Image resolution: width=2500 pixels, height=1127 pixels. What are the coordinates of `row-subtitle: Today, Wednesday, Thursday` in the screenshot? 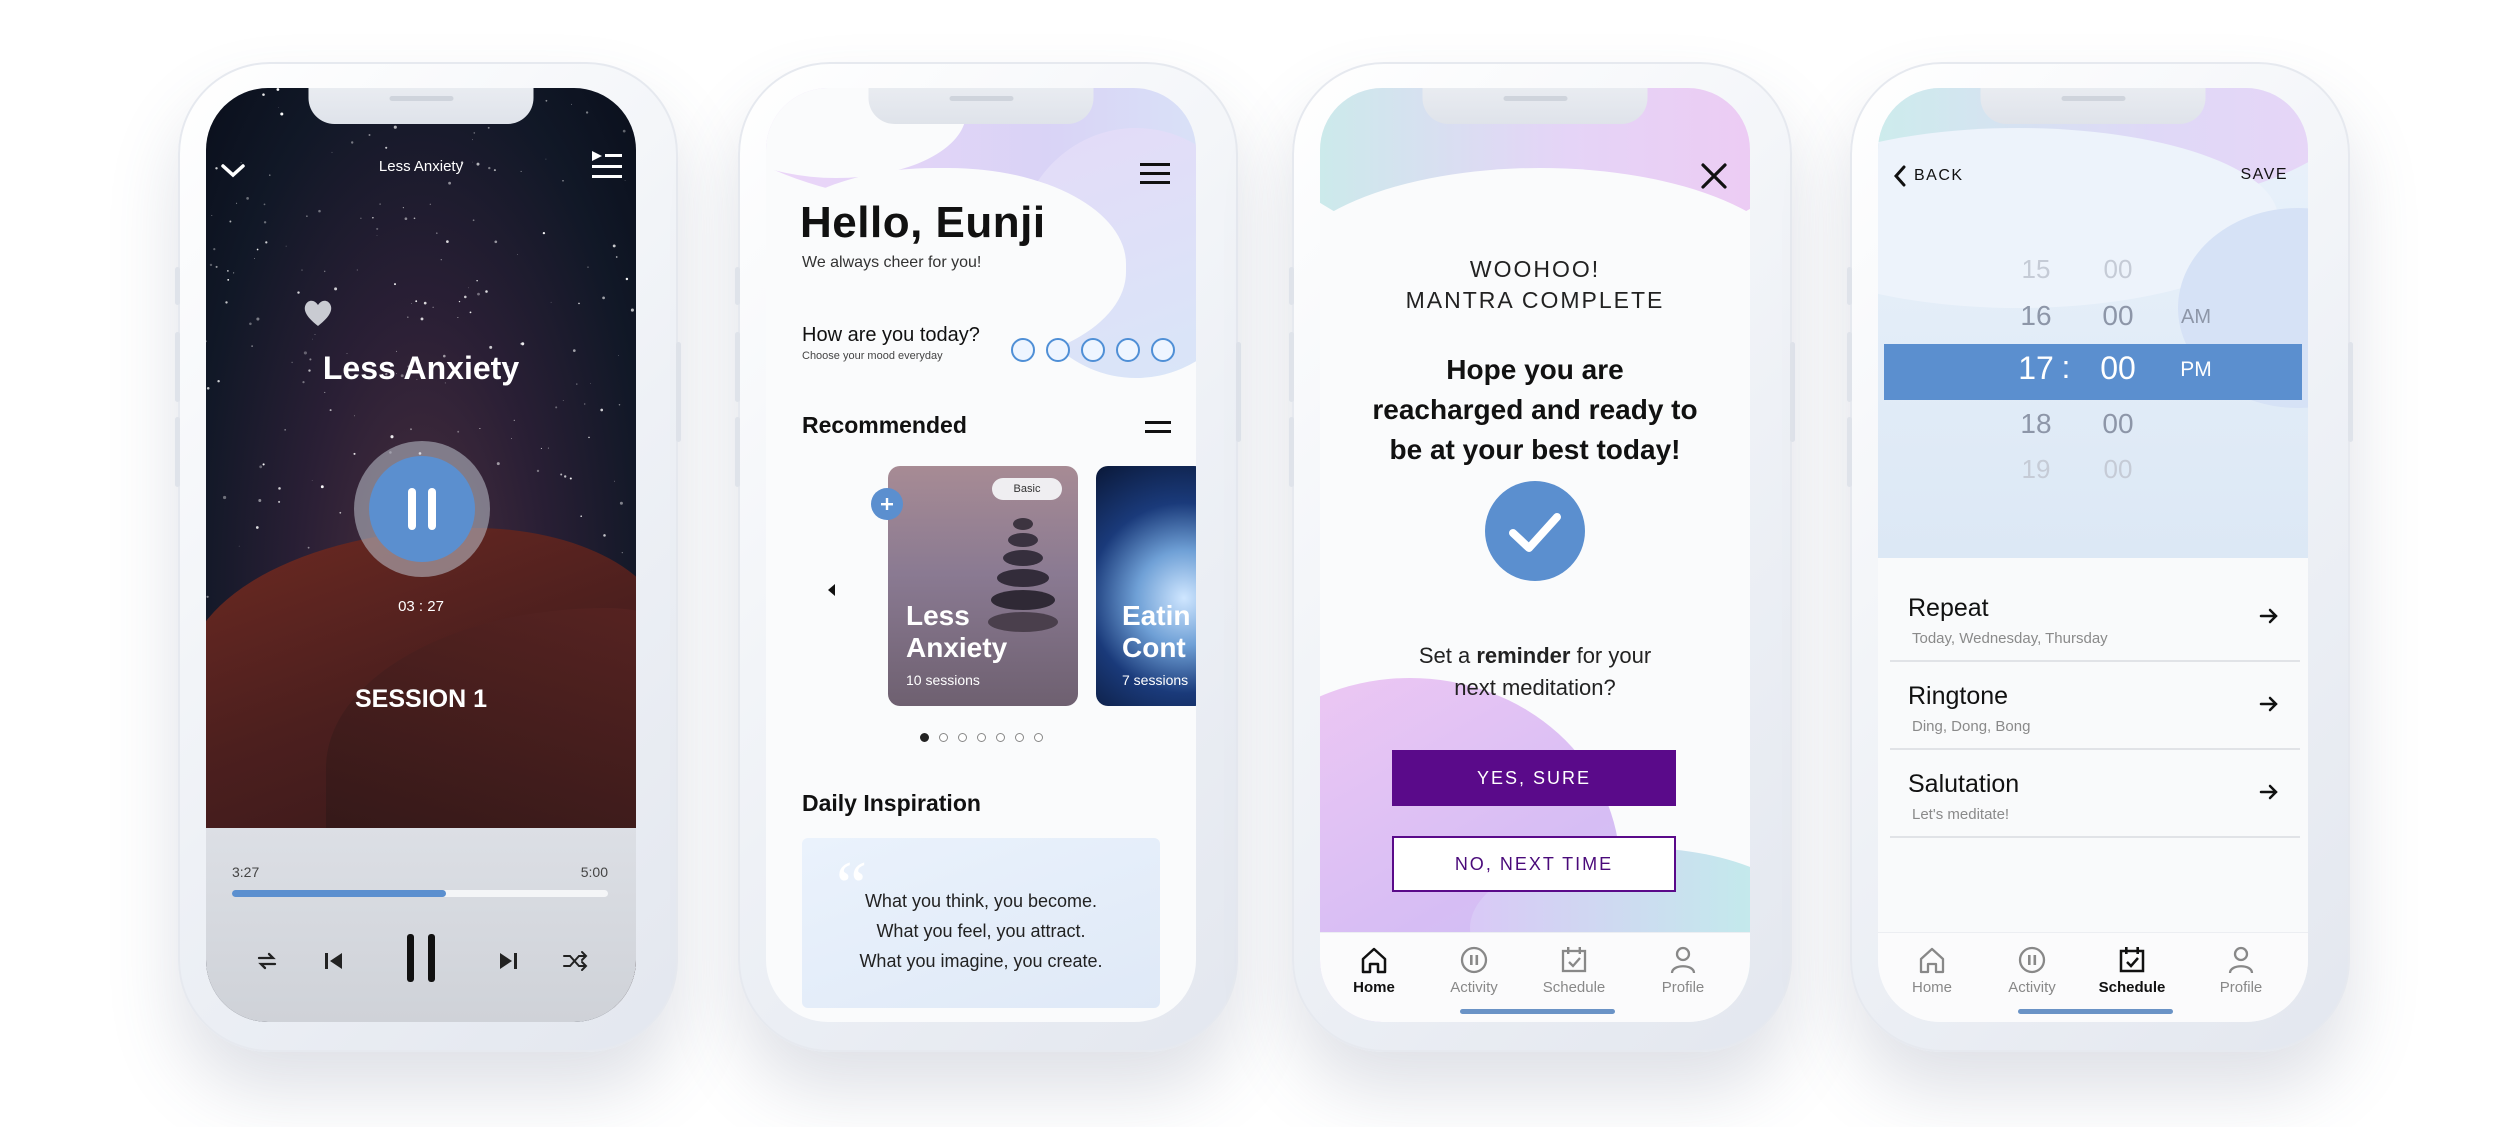 It's located at (2010, 638).